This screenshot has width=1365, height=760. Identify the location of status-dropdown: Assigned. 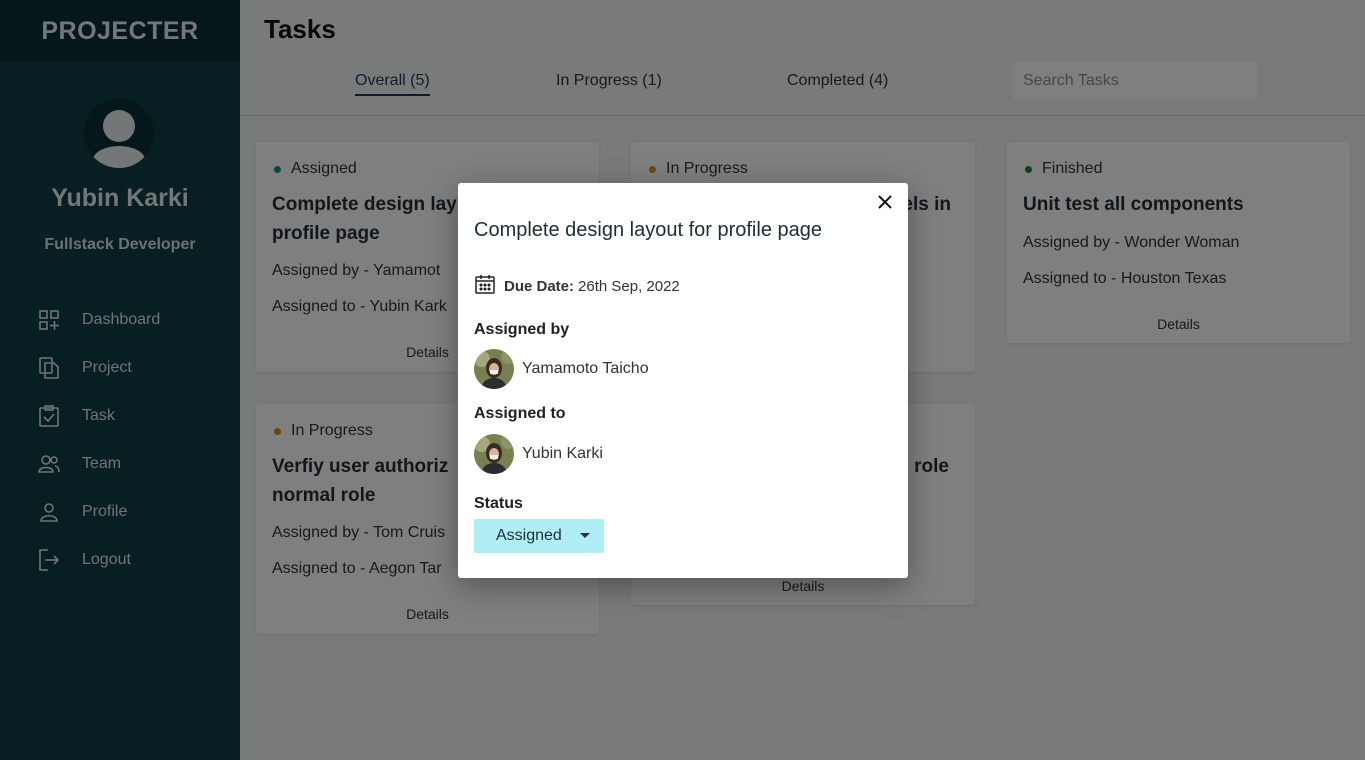
(539, 536).